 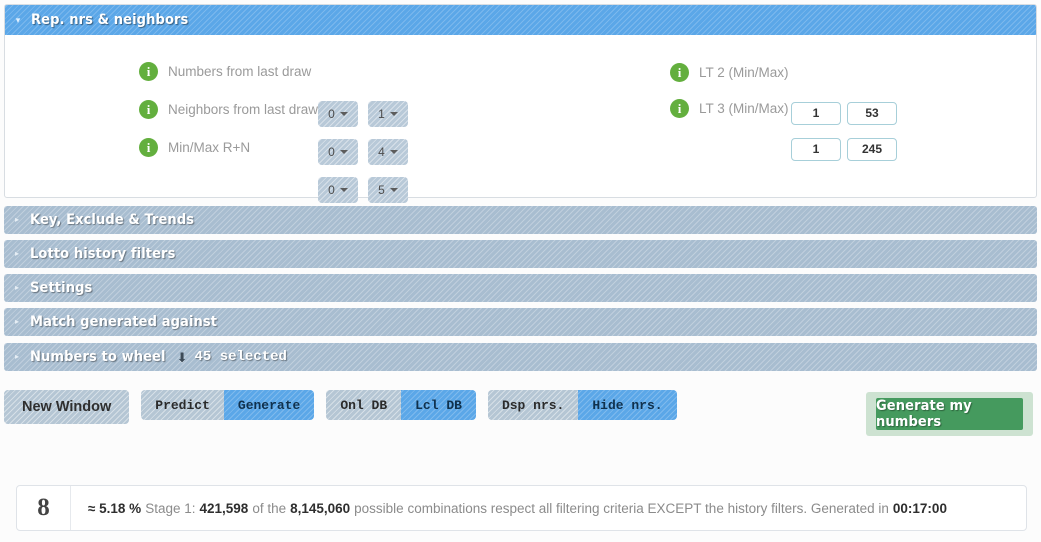 What do you see at coordinates (61, 288) in the screenshot?
I see `section-title: Settings` at bounding box center [61, 288].